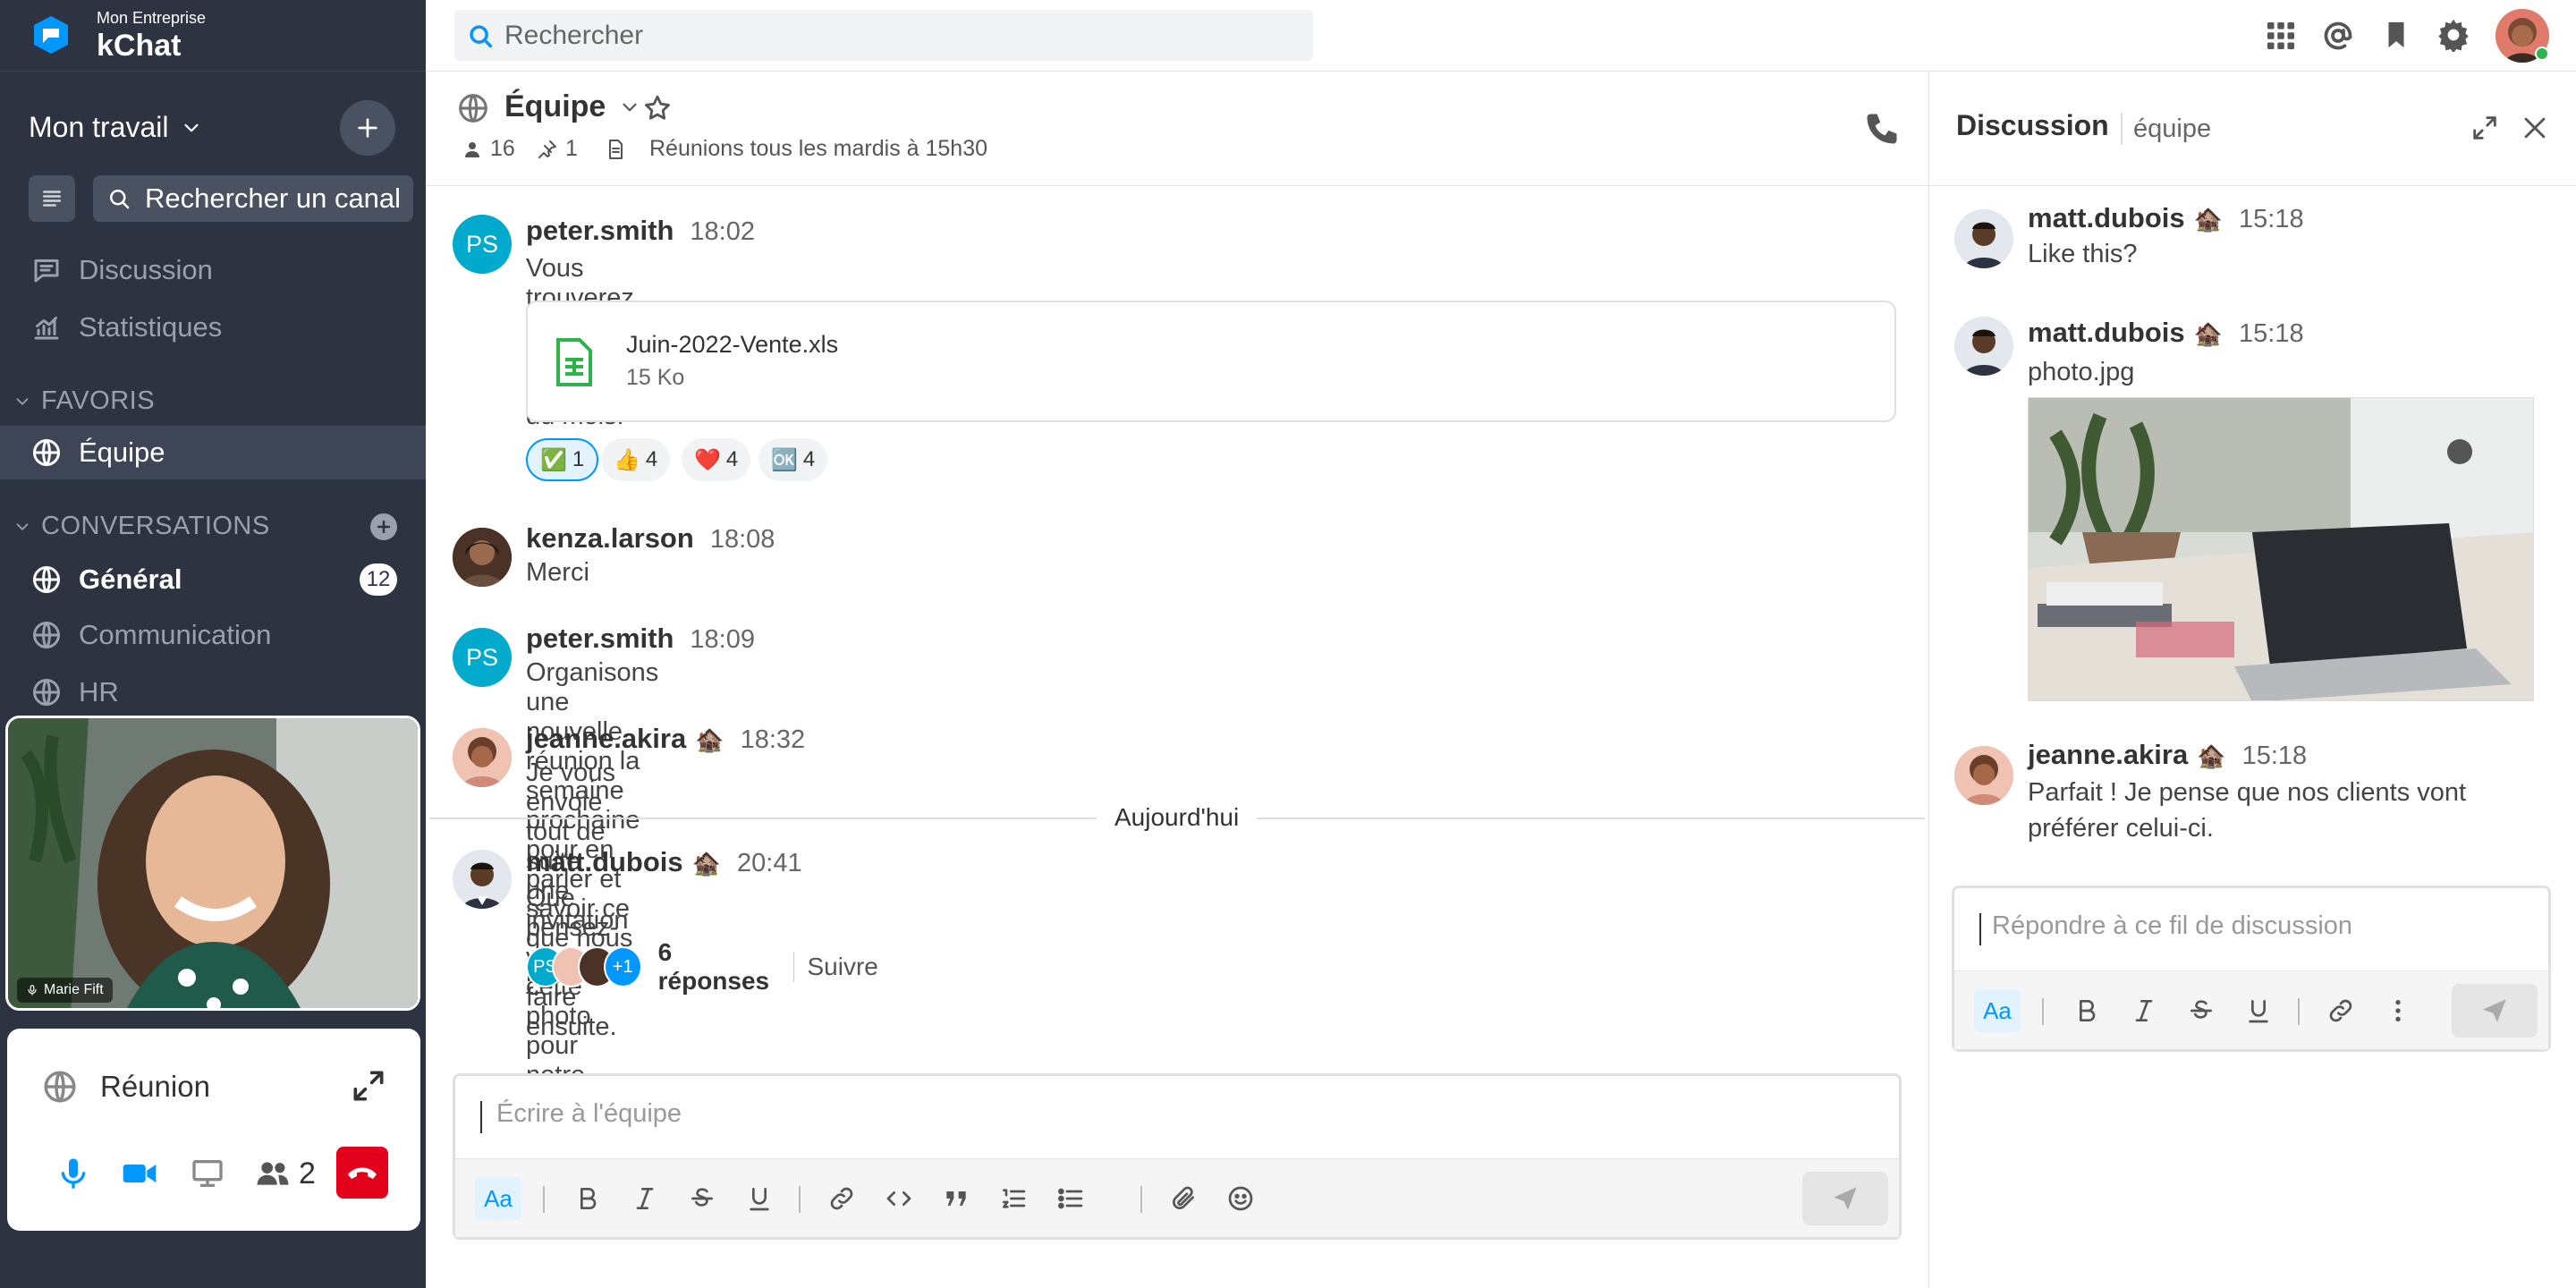 The image size is (2576, 1288). I want to click on bullet-list-icon, so click(1070, 1198).